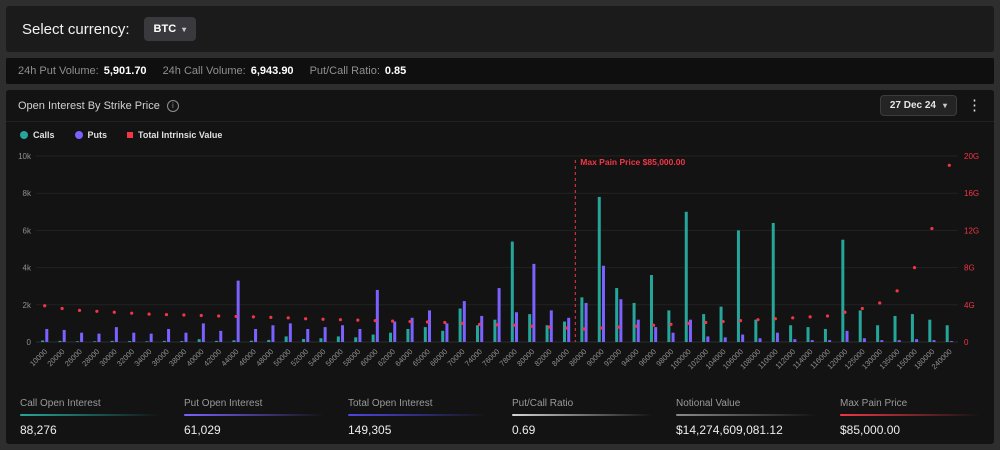  I want to click on x-tick-label: 28000, so click(90, 357).